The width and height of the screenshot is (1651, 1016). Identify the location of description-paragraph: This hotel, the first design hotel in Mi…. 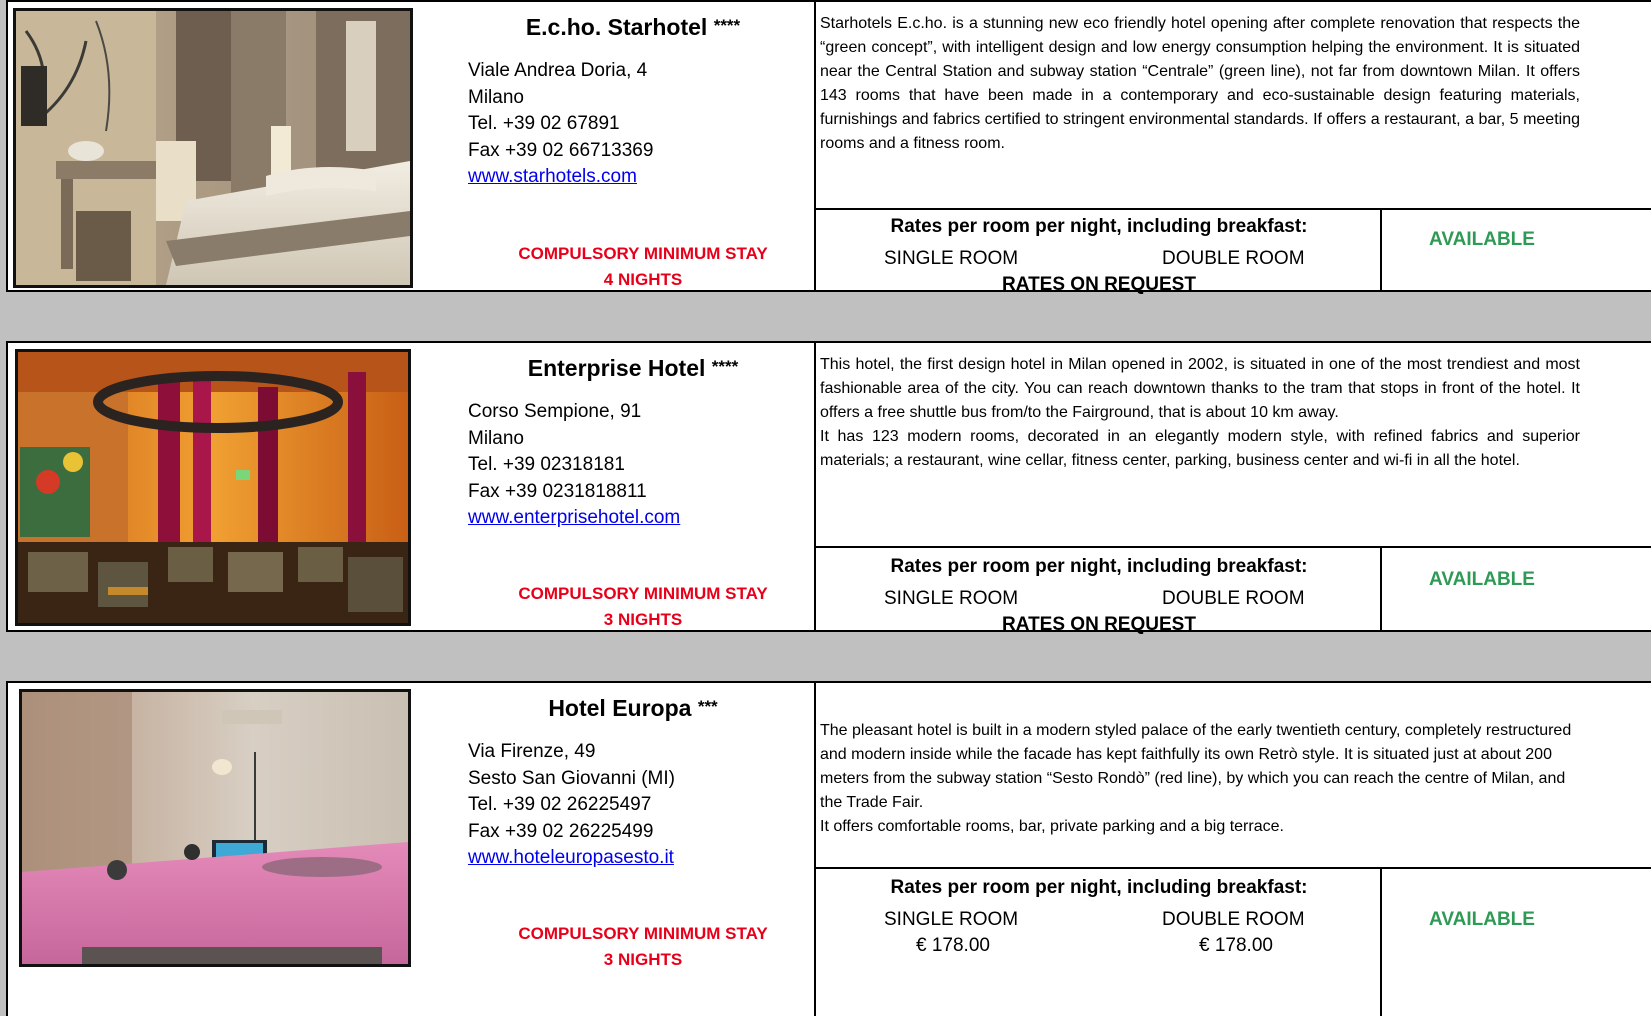
(1200, 388).